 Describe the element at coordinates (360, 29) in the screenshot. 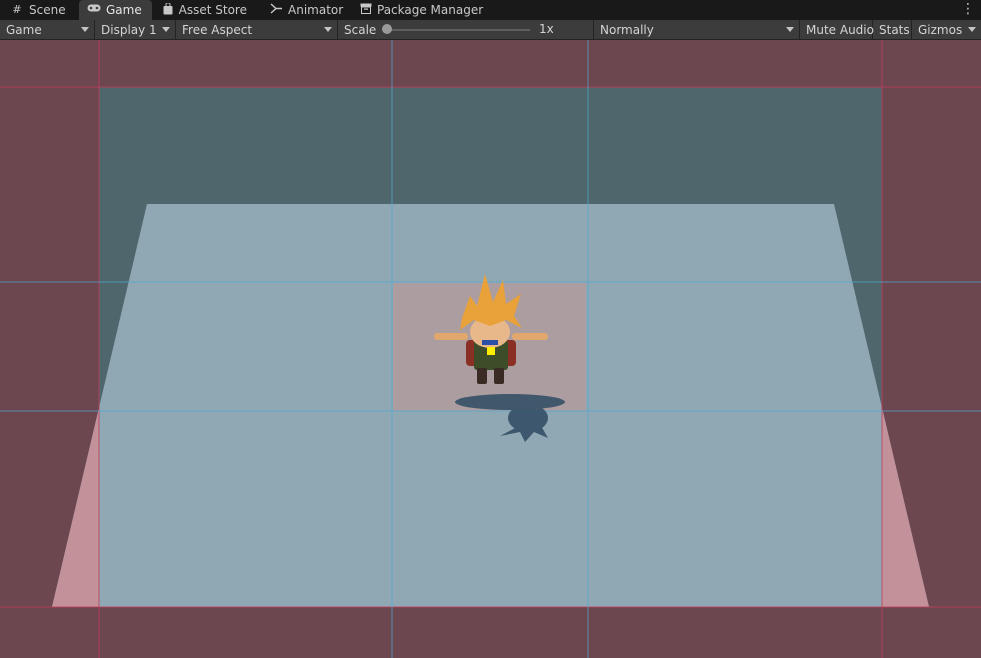

I see `scale-label: Scale` at that location.